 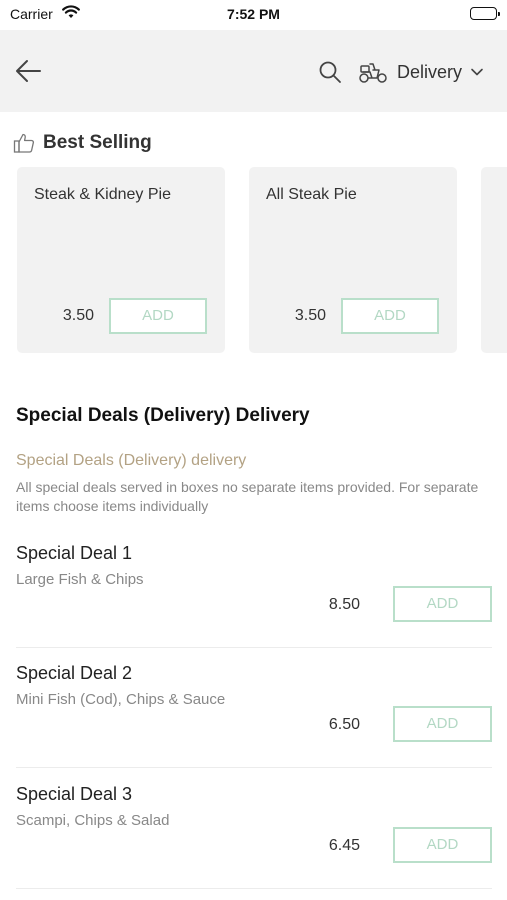 What do you see at coordinates (163, 415) in the screenshot?
I see `section-title: Special Deals (Delivery) Delivery` at bounding box center [163, 415].